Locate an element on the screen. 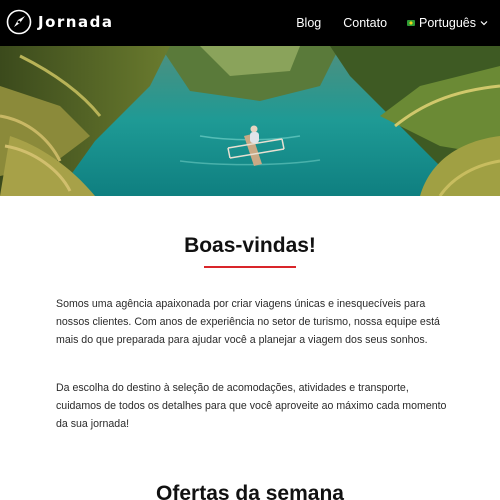 The image size is (500, 500). welcome-title: Boas-vindas! is located at coordinates (250, 245).